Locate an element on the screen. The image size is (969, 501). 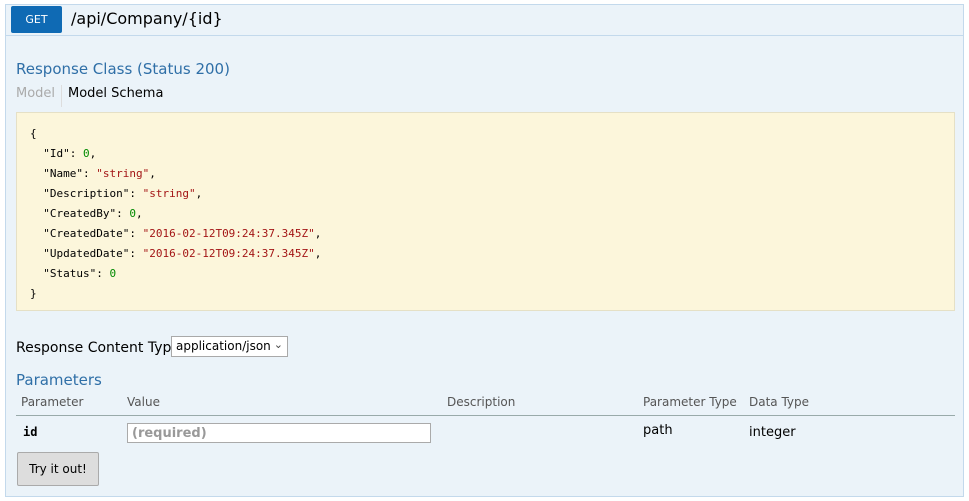
table-header-divider is located at coordinates (485, 415).